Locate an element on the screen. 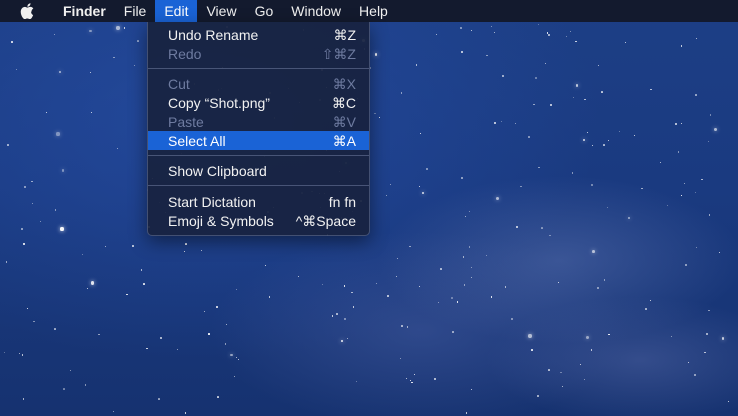 The width and height of the screenshot is (738, 416). menu-item-shortcut: ⌘Z is located at coordinates (344, 35).